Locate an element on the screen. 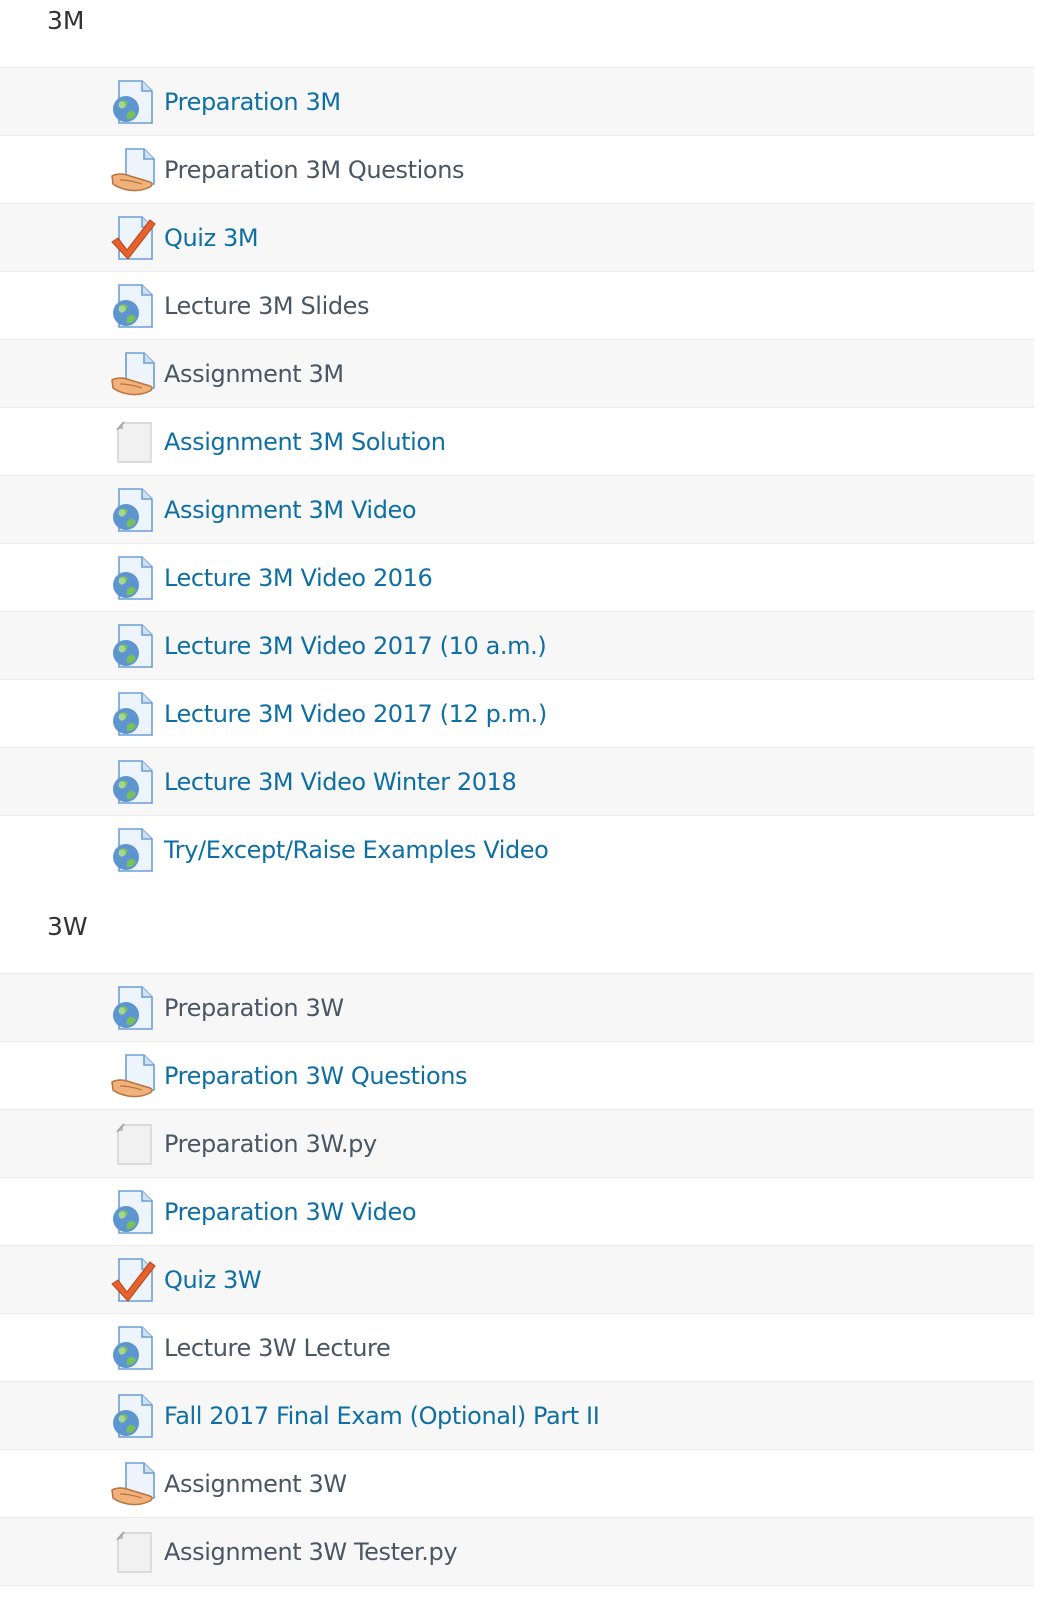  activity-row: Assignment 3M Solution is located at coordinates (517, 442).